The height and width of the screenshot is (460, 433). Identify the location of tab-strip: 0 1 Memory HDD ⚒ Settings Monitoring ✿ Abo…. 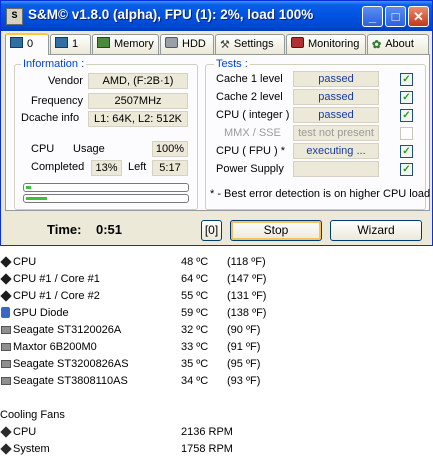
(217, 44).